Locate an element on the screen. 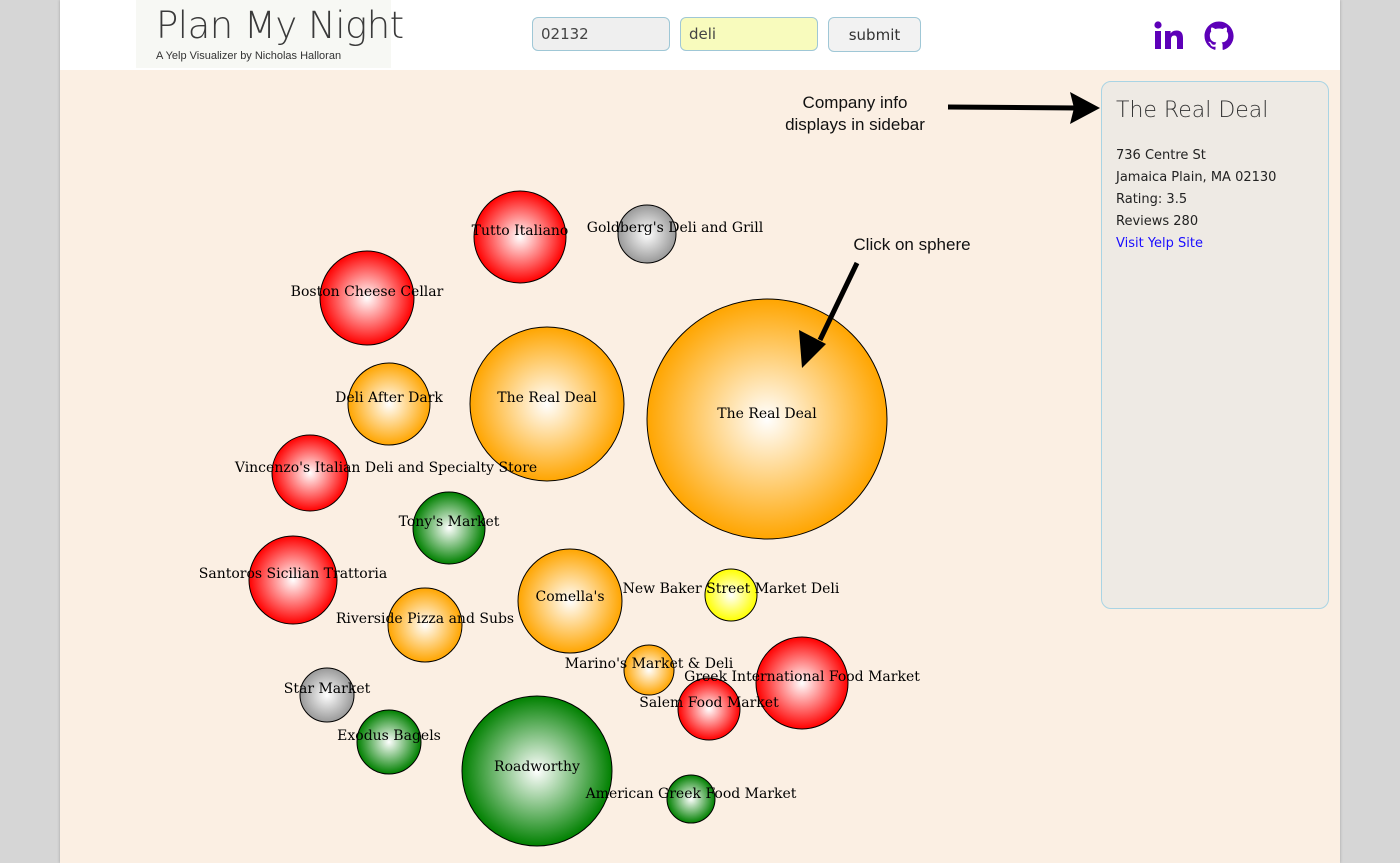  logo-title: Plan My Night is located at coordinates (280, 25).